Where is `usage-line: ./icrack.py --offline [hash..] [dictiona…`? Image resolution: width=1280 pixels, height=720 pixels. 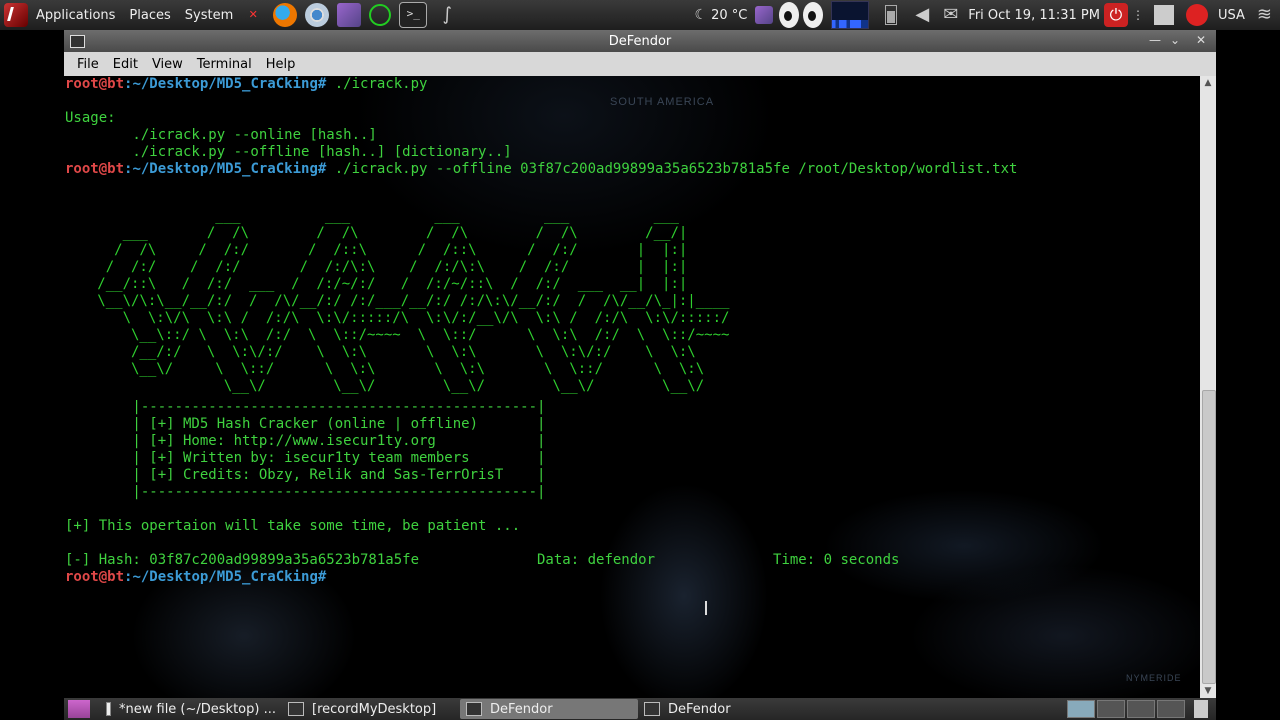
usage-line: ./icrack.py --offline [hash..] [dictiona… is located at coordinates (288, 152).